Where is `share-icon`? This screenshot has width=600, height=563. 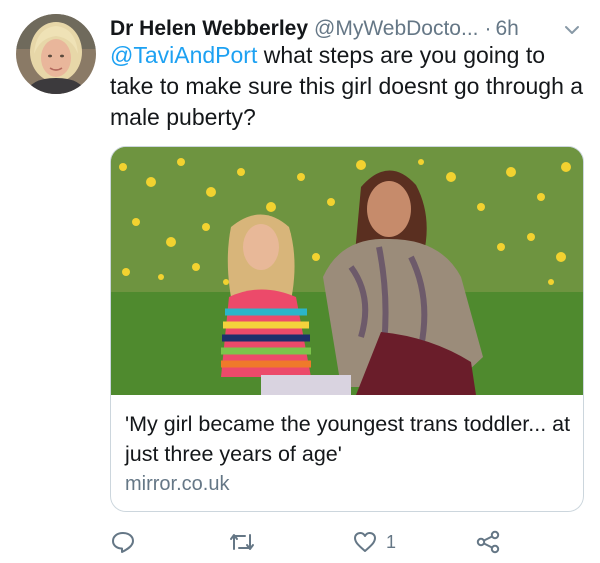
share-icon is located at coordinates (488, 542).